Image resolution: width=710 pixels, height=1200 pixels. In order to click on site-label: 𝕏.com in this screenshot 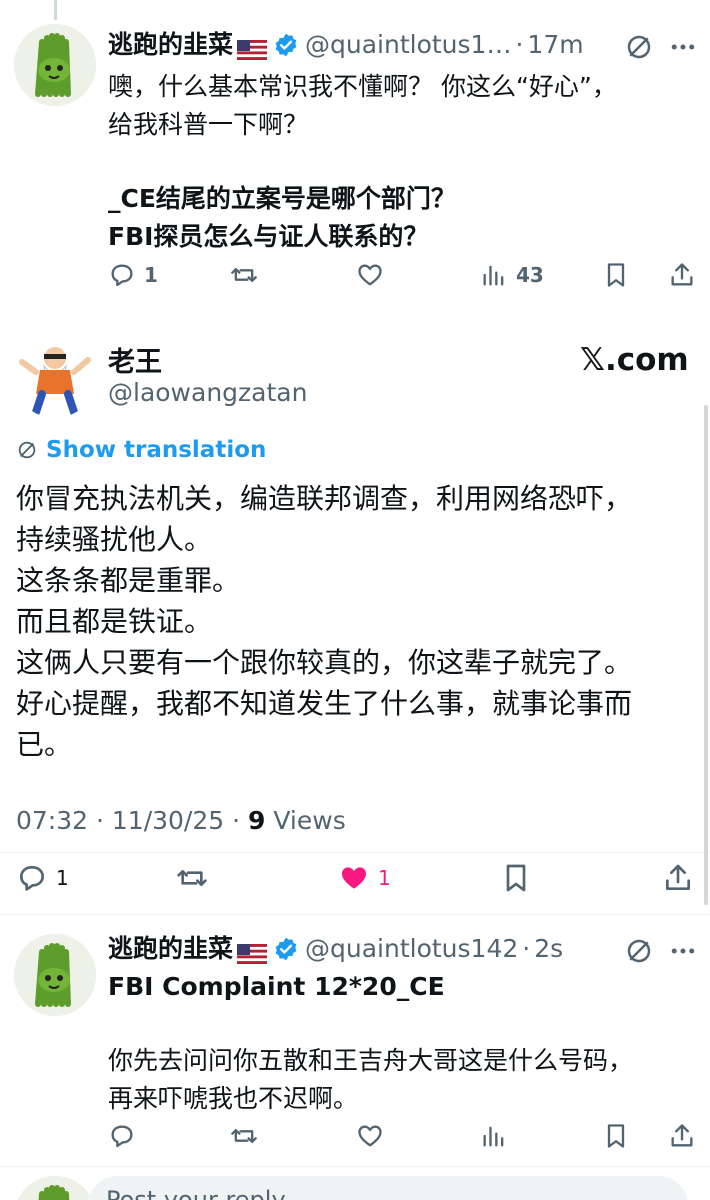, I will do `click(634, 360)`.